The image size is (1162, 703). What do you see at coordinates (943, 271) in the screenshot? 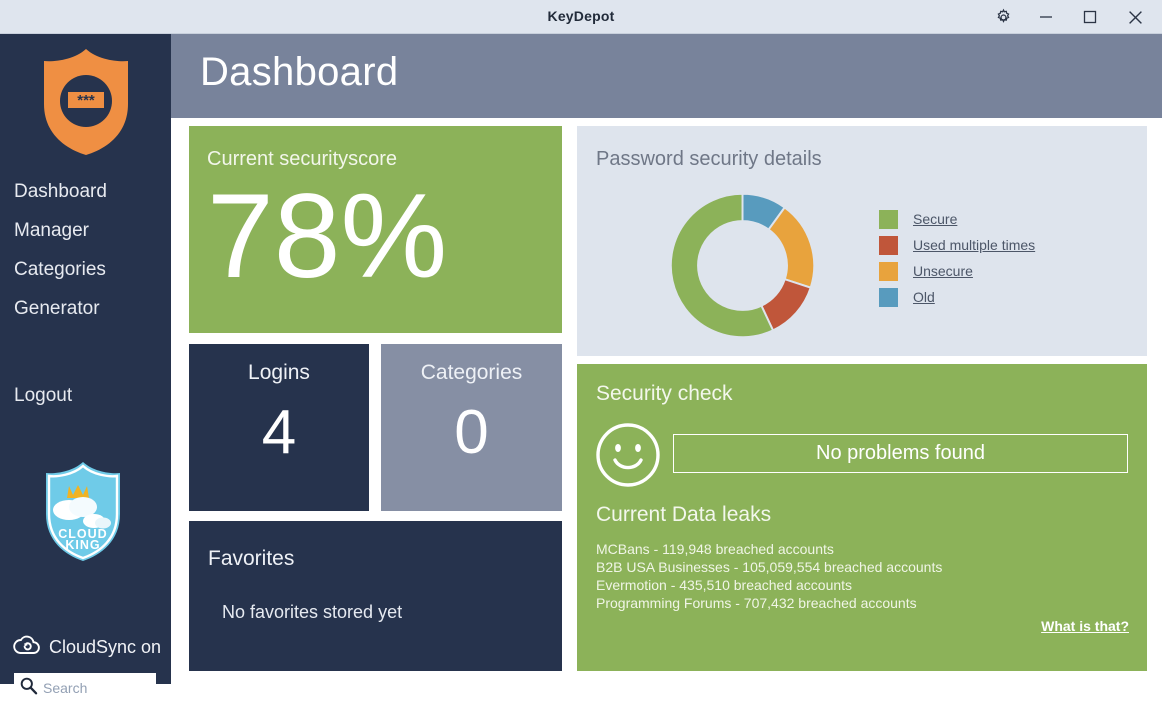
I see `legend-label: Unsecure` at bounding box center [943, 271].